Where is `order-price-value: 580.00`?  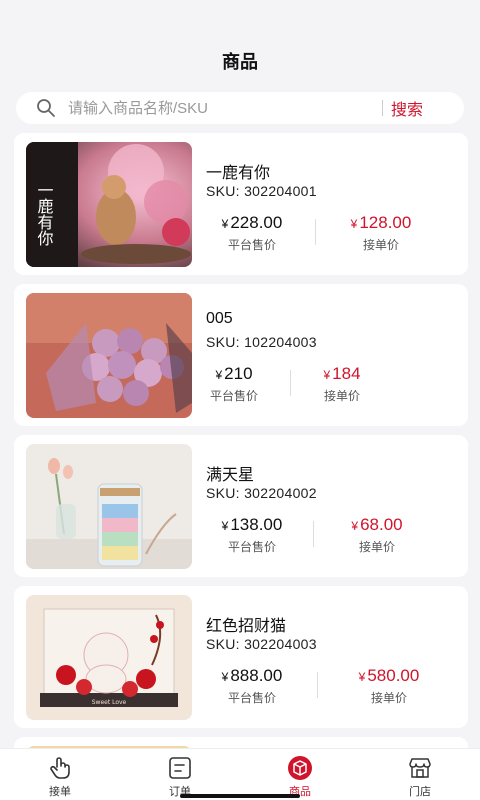 order-price-value: 580.00 is located at coordinates (393, 675).